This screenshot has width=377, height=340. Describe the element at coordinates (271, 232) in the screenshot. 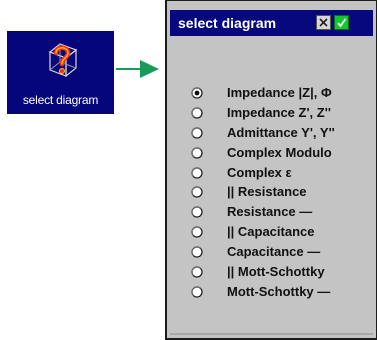

I see `diagram-option-label: || Capacitance` at that location.